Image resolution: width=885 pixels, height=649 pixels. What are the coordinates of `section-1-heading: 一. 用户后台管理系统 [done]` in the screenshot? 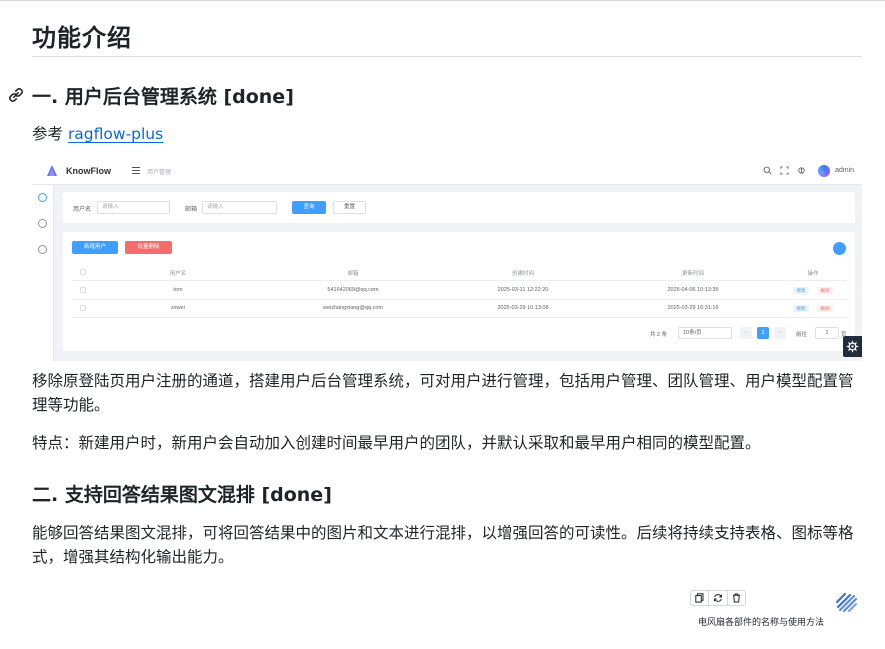 It's located at (163, 97).